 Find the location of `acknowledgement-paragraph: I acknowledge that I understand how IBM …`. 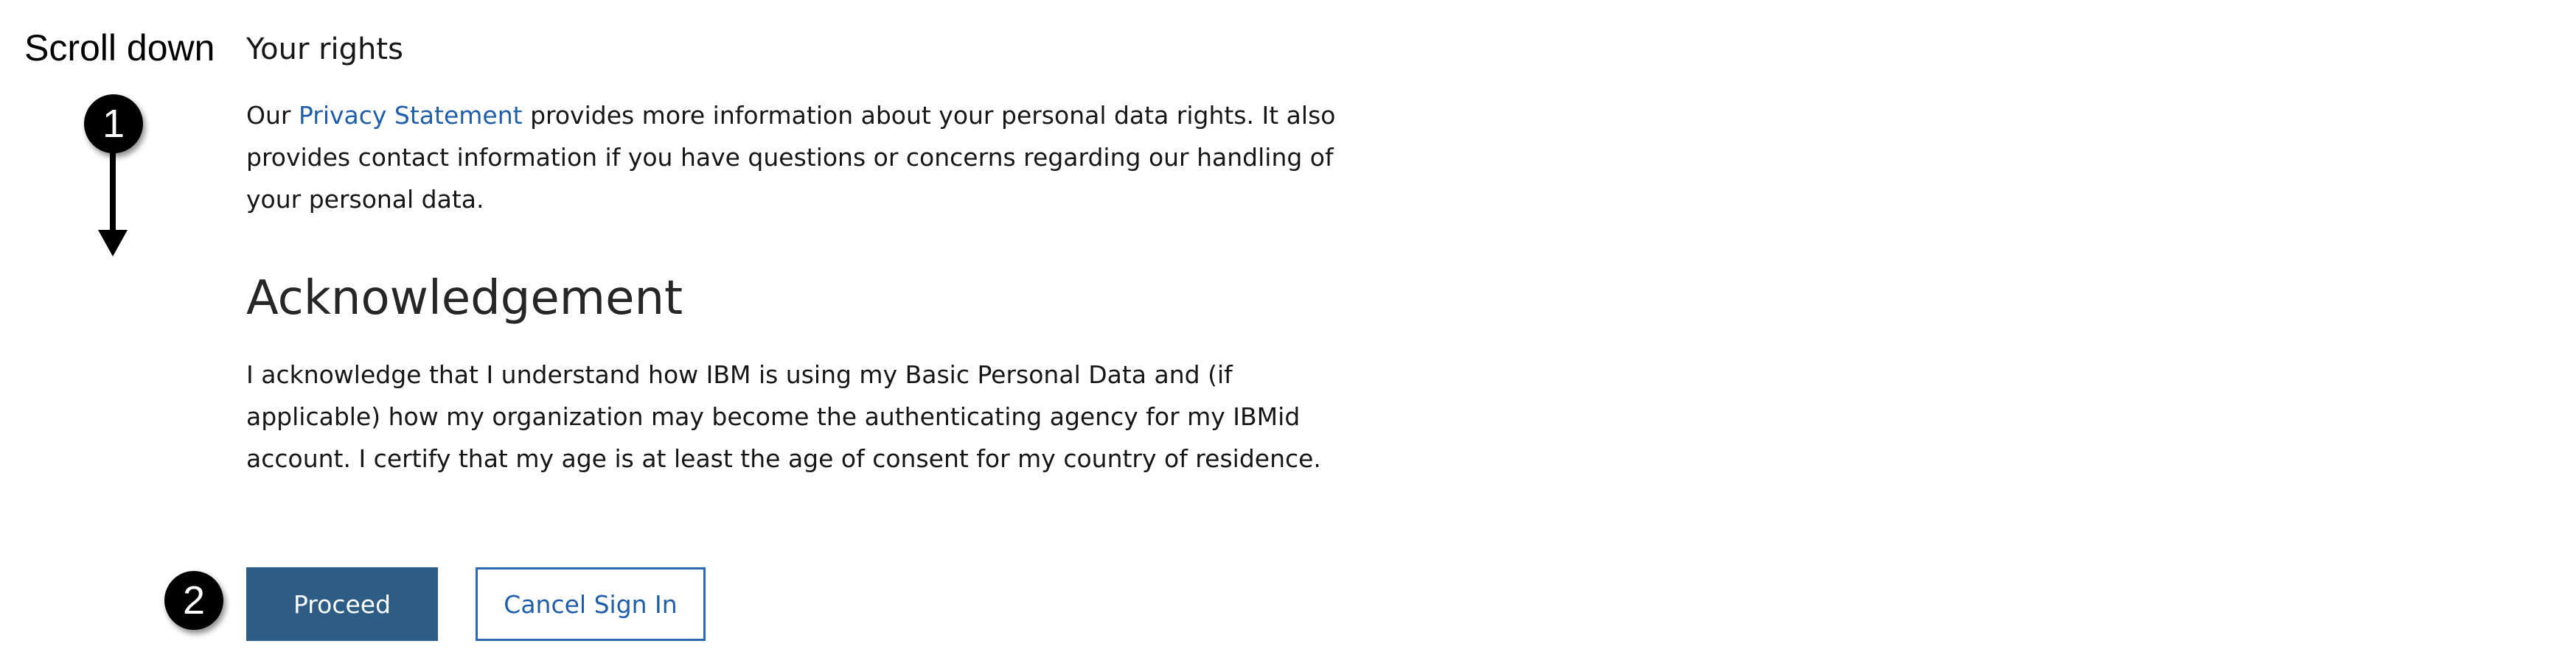

acknowledgement-paragraph: I acknowledge that I understand how IBM … is located at coordinates (783, 417).